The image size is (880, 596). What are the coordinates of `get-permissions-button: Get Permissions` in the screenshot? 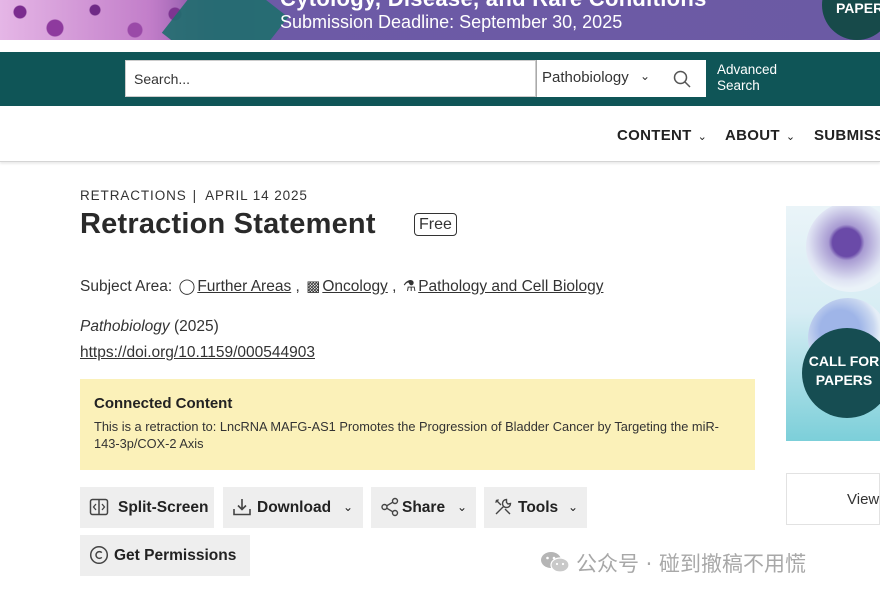 It's located at (165, 555).